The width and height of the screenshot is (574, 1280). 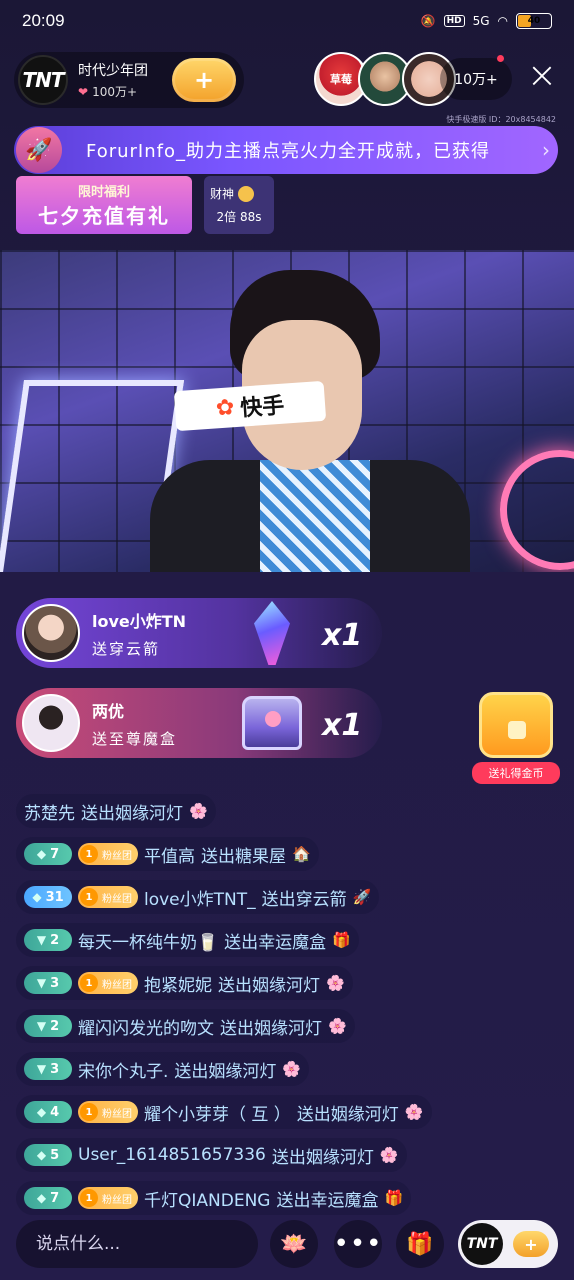 I want to click on comment-row: ▼ 2 每天一杯纯牛奶🥛 送出幸运魔盒 🎁, so click(x=187, y=940).